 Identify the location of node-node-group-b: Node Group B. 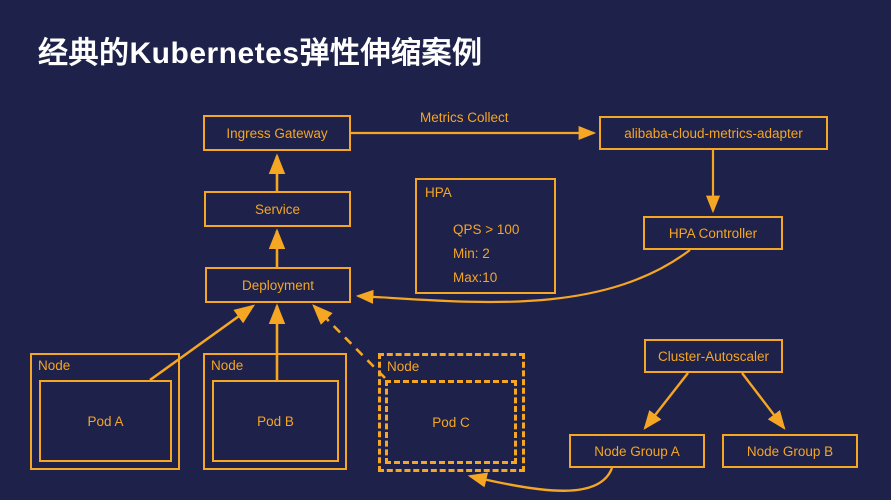
(790, 451).